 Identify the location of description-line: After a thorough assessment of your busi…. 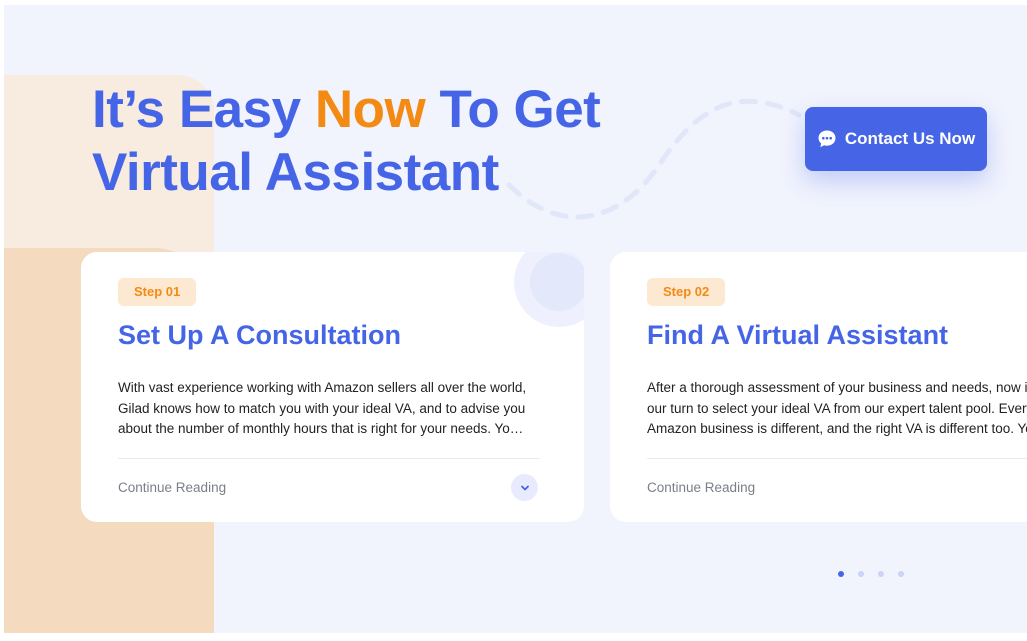
(837, 387).